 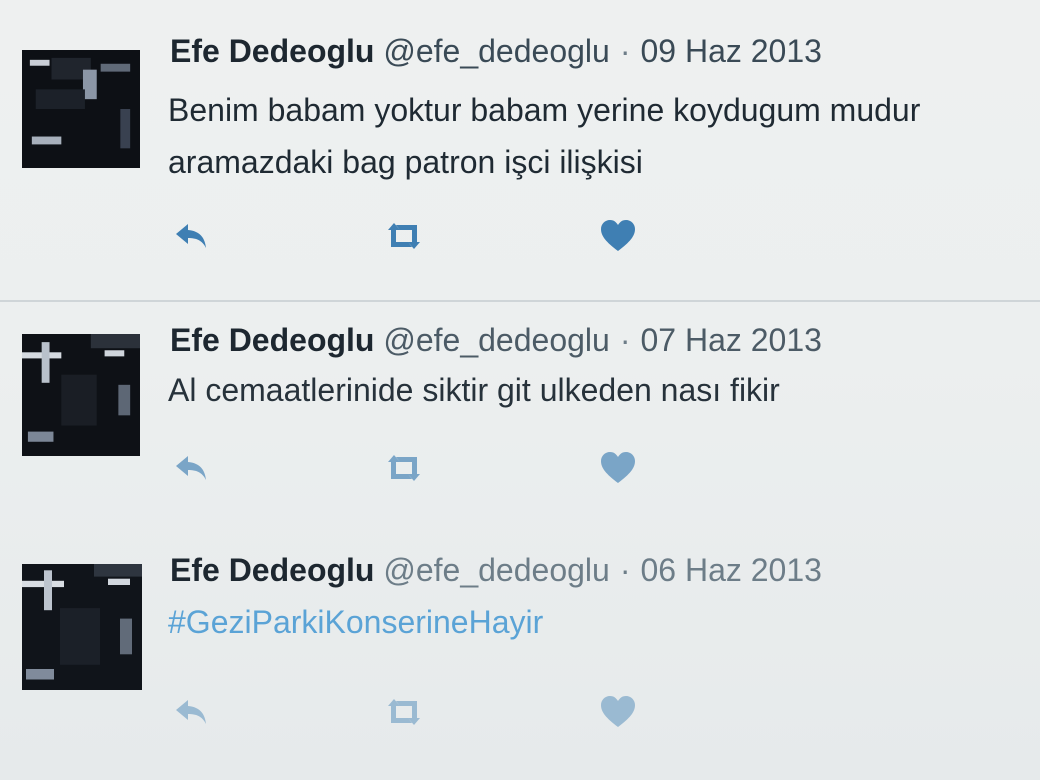 I want to click on hashtag-link: #GeziParkiKonserineHayir, so click(x=603, y=622).